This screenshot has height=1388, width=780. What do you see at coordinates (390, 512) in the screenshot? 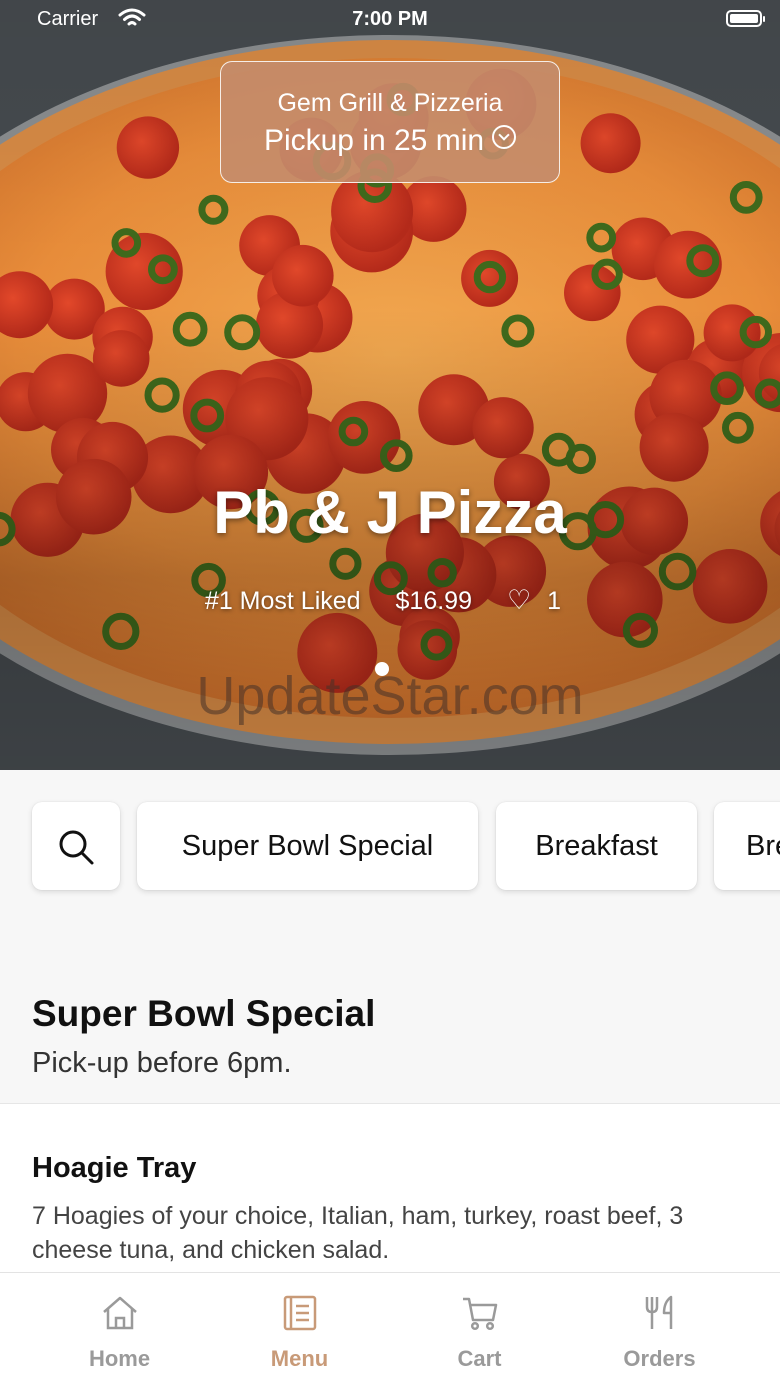
I see `featured-item-title: Pb & J Pizza` at bounding box center [390, 512].